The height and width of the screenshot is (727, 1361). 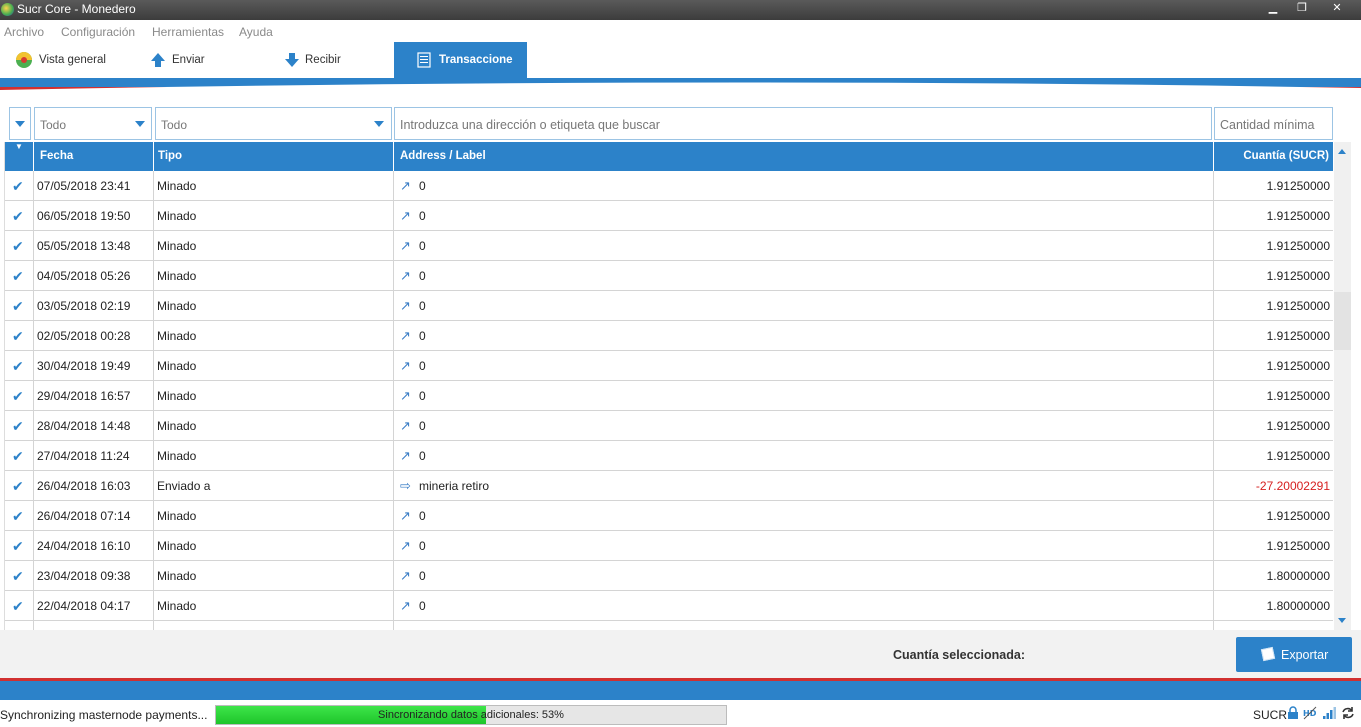 I want to click on date-cell: 04/05/2018 05:26, so click(x=94, y=276).